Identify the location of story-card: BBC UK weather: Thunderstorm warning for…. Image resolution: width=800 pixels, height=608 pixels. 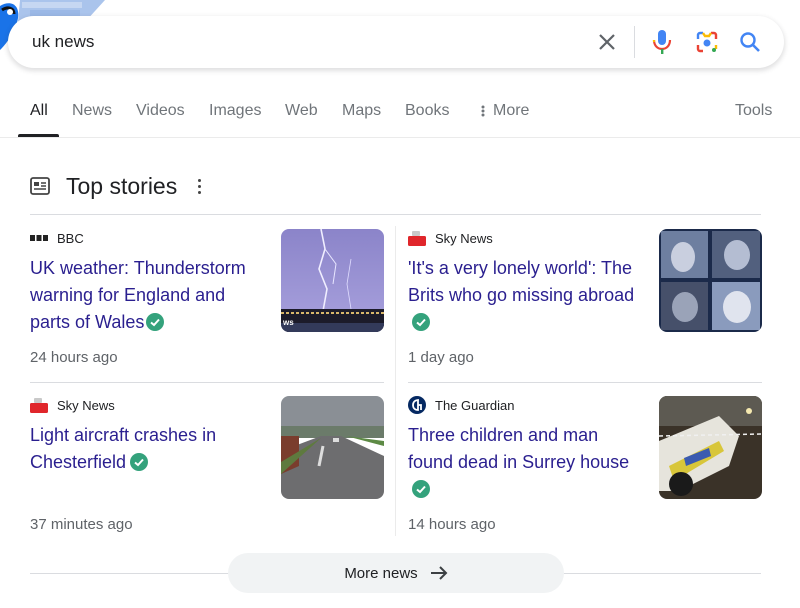
(207, 305).